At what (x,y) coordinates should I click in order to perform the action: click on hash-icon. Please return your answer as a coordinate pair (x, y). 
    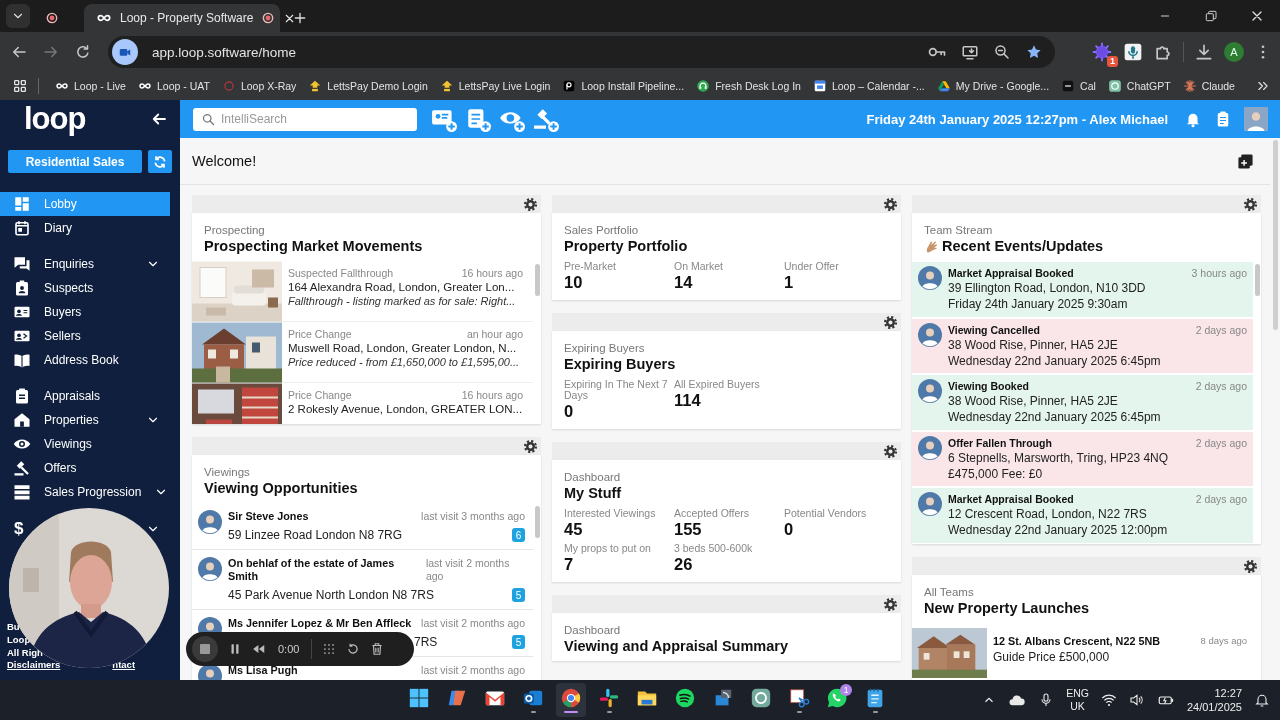
    Looking at the image, I should click on (609, 698).